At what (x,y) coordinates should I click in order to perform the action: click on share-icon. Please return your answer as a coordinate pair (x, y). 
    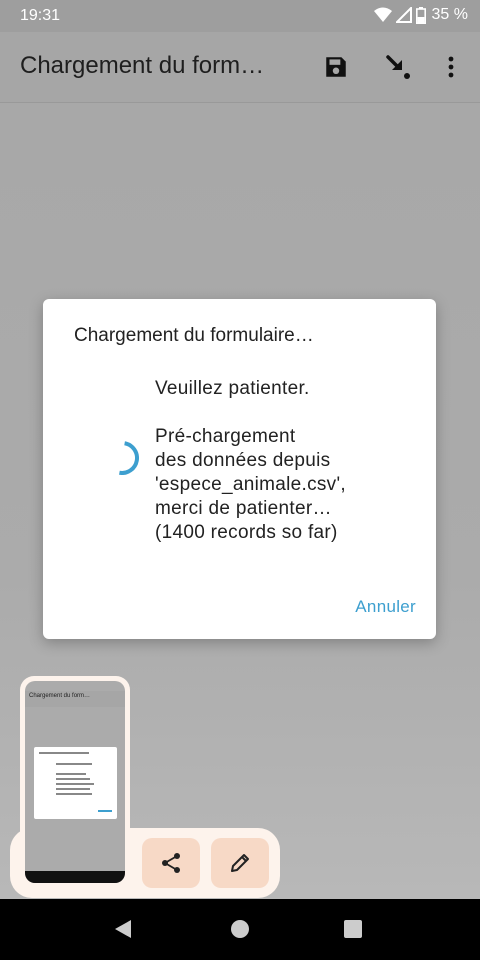
    Looking at the image, I should click on (171, 863).